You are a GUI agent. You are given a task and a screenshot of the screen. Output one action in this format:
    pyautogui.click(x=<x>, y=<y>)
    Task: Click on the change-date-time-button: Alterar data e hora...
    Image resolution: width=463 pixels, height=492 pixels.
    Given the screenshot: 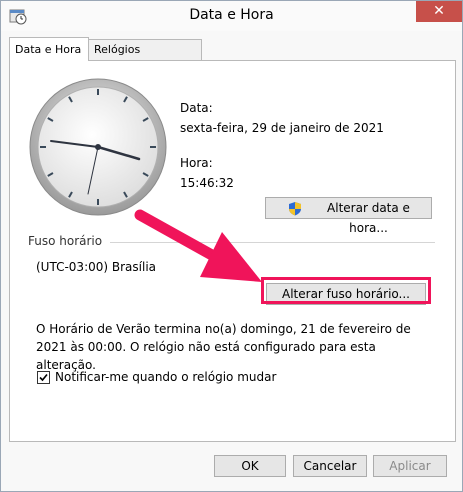 What is the action you would take?
    pyautogui.click(x=348, y=216)
    